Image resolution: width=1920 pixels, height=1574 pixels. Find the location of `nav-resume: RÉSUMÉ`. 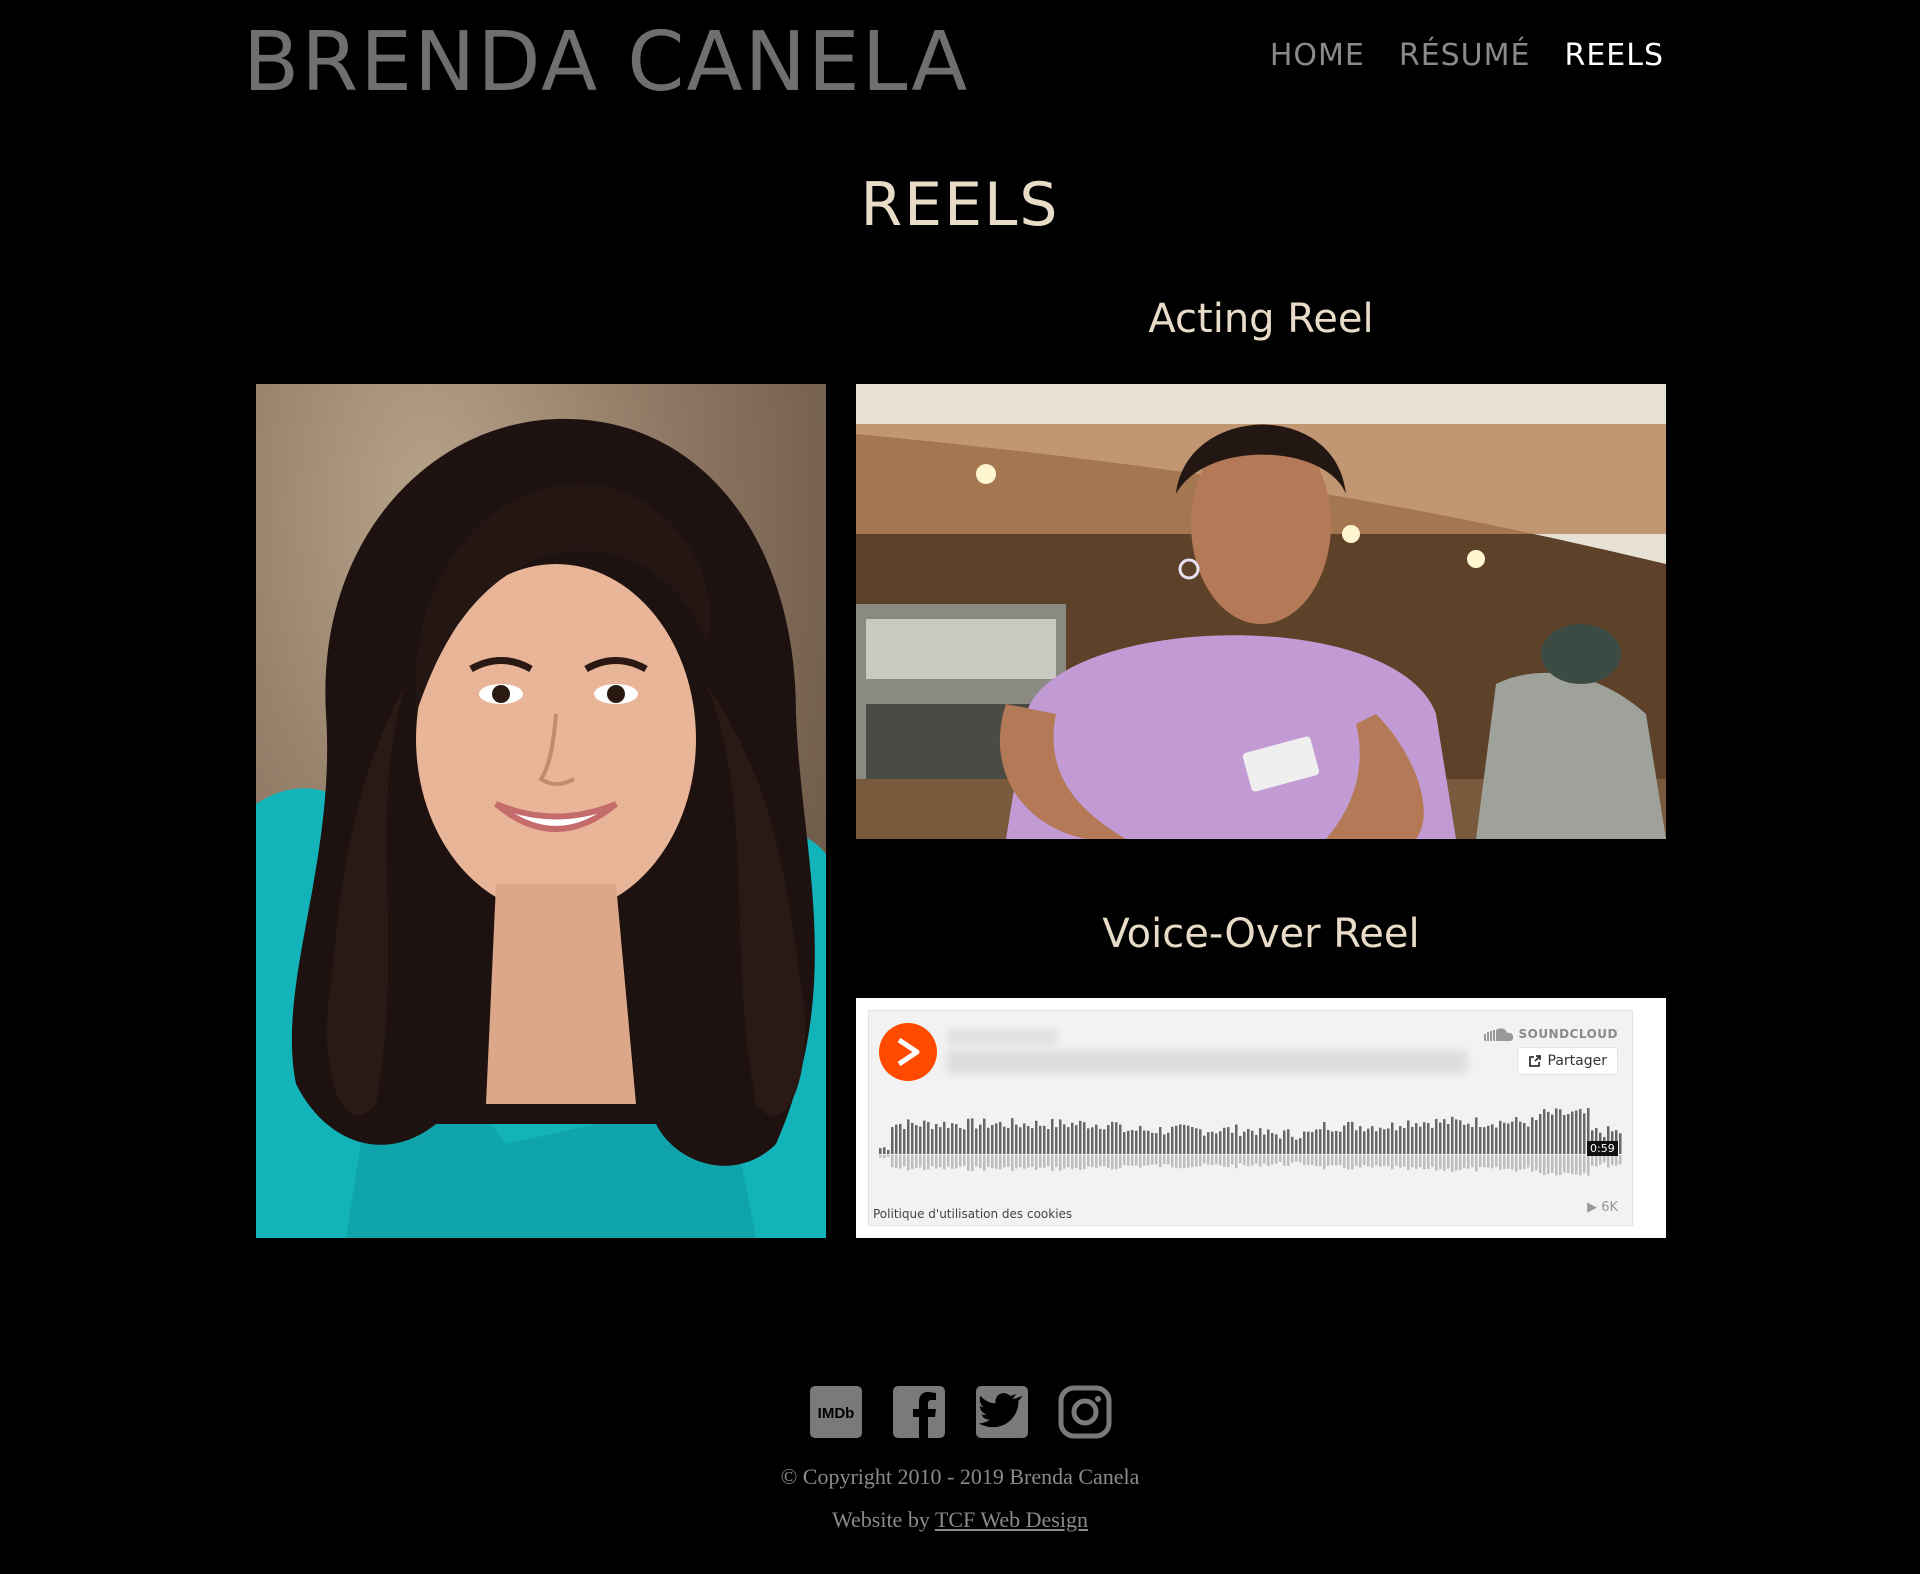

nav-resume: RÉSUMÉ is located at coordinates (1465, 55).